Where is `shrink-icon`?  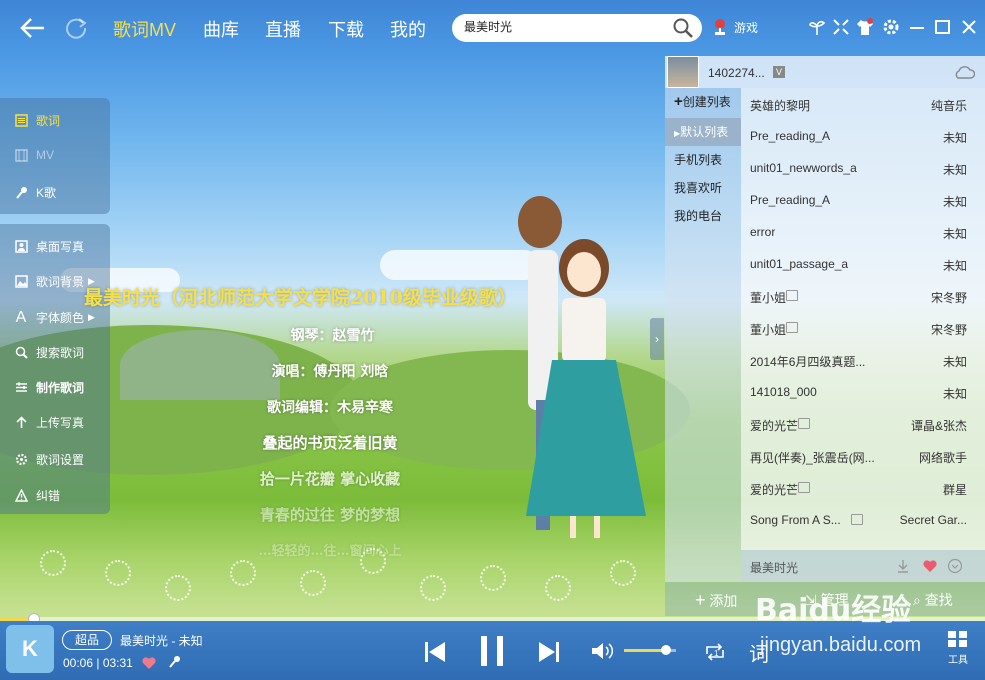
shrink-icon is located at coordinates (841, 27).